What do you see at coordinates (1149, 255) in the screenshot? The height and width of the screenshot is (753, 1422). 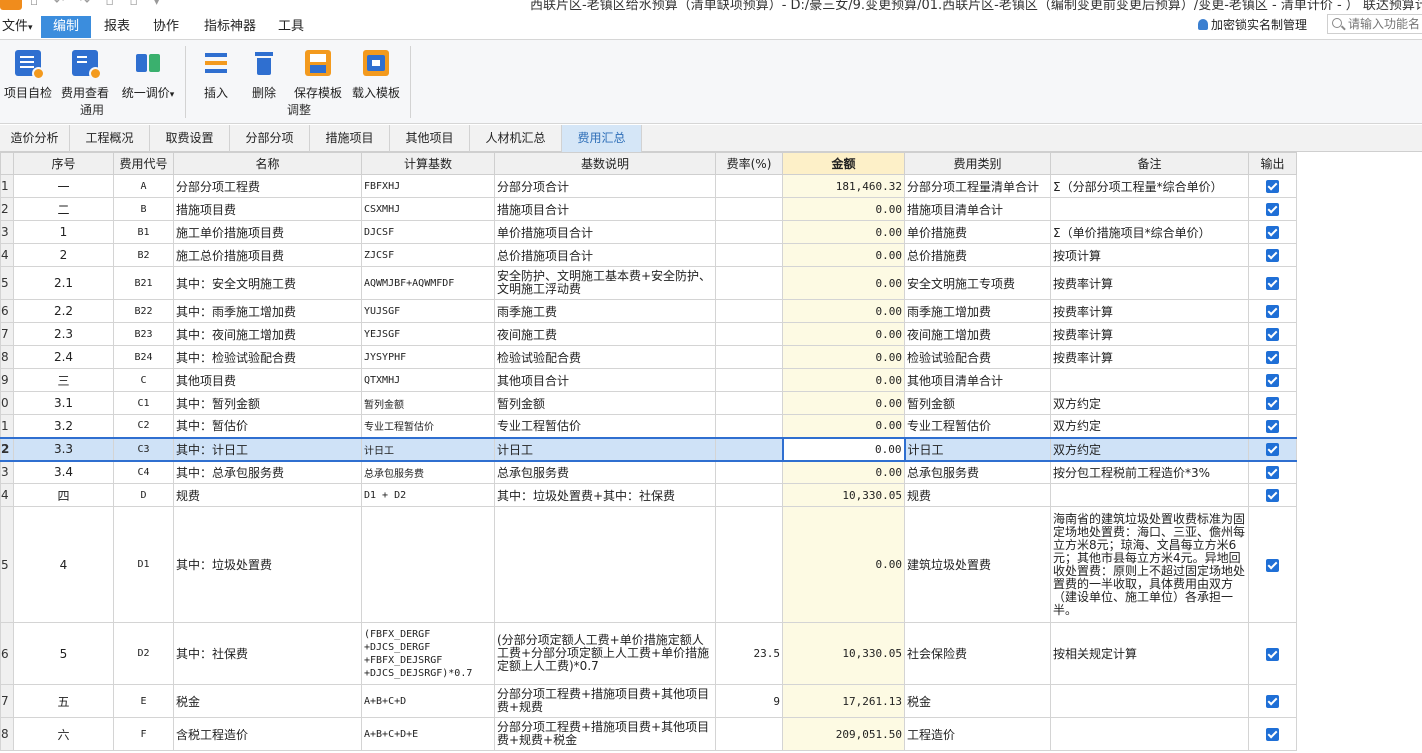 I see `cell-note: 按项计算` at bounding box center [1149, 255].